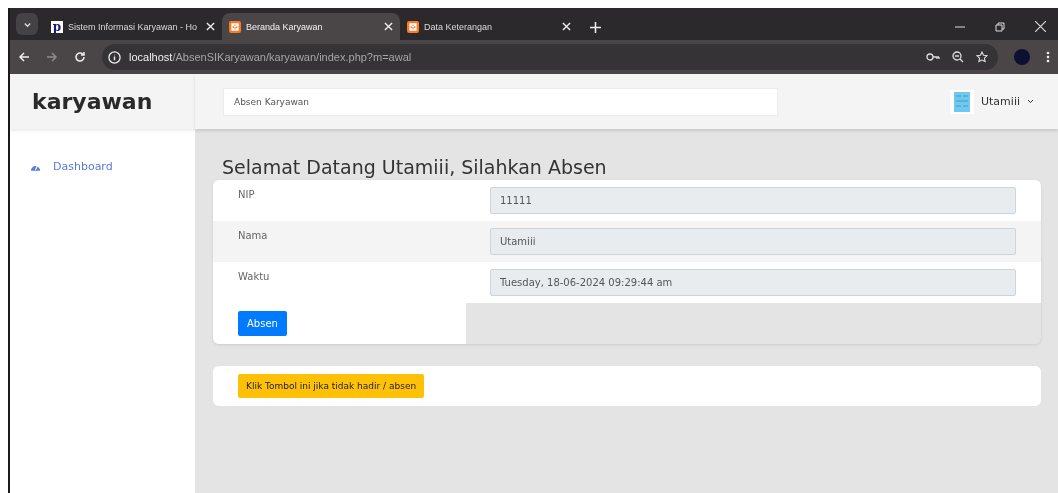  I want to click on info-icon, so click(114, 57).